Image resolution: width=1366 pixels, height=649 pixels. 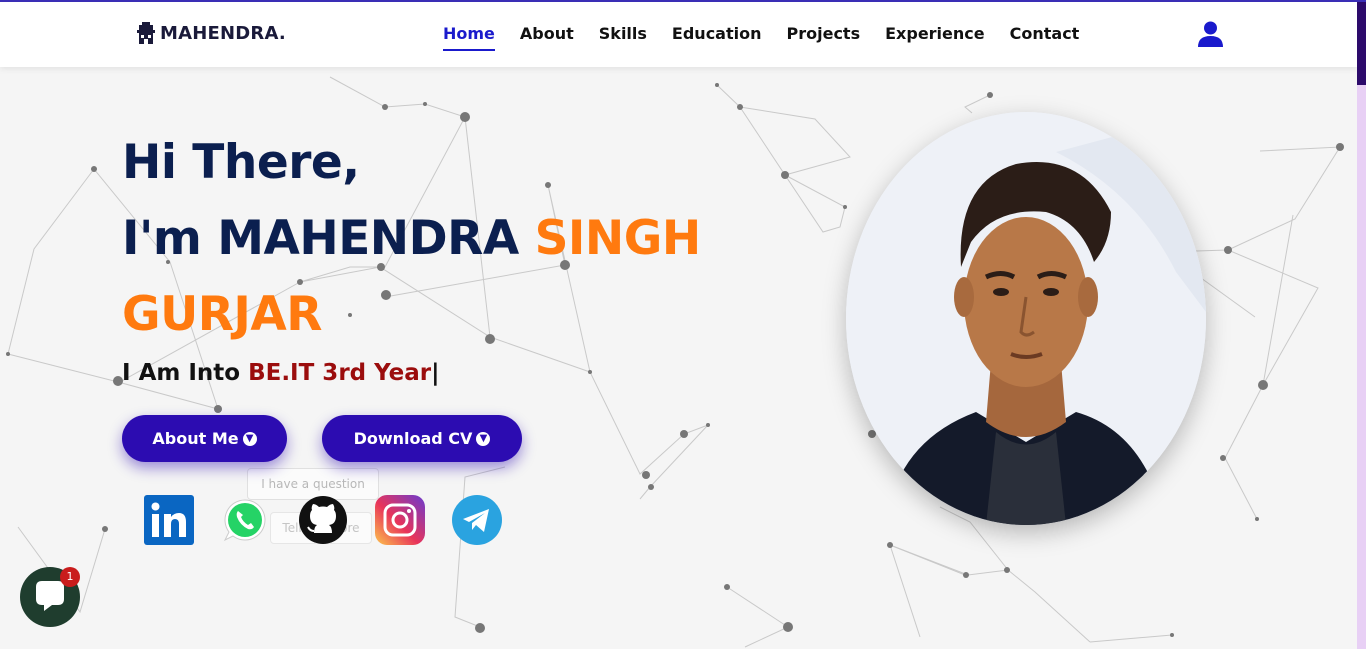 I want to click on telegram-icon, so click(x=477, y=520).